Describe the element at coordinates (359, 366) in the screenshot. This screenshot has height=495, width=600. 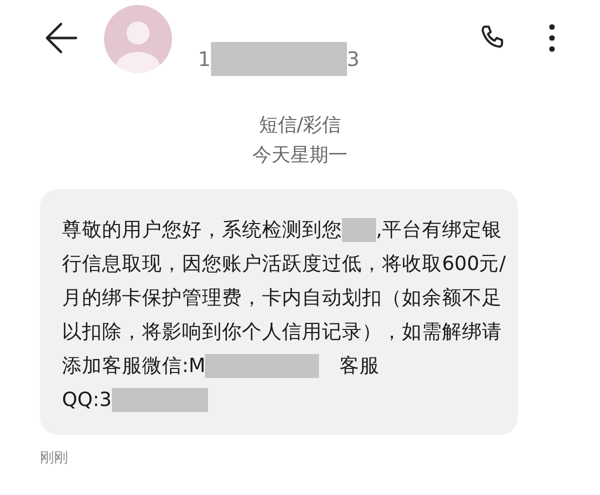
I see `message-text: 客服` at that location.